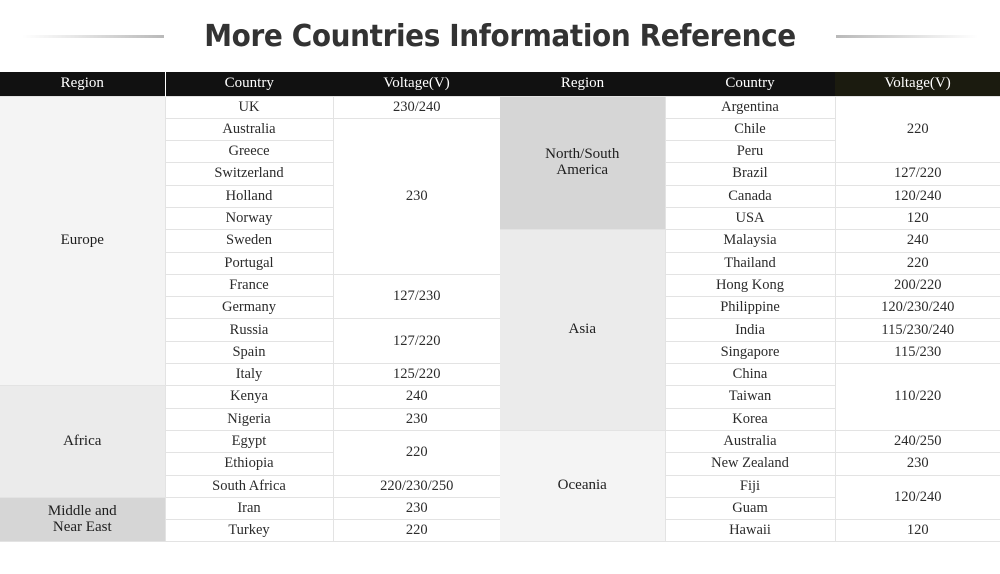  Describe the element at coordinates (93, 36) in the screenshot. I see `title-rule-left` at that location.